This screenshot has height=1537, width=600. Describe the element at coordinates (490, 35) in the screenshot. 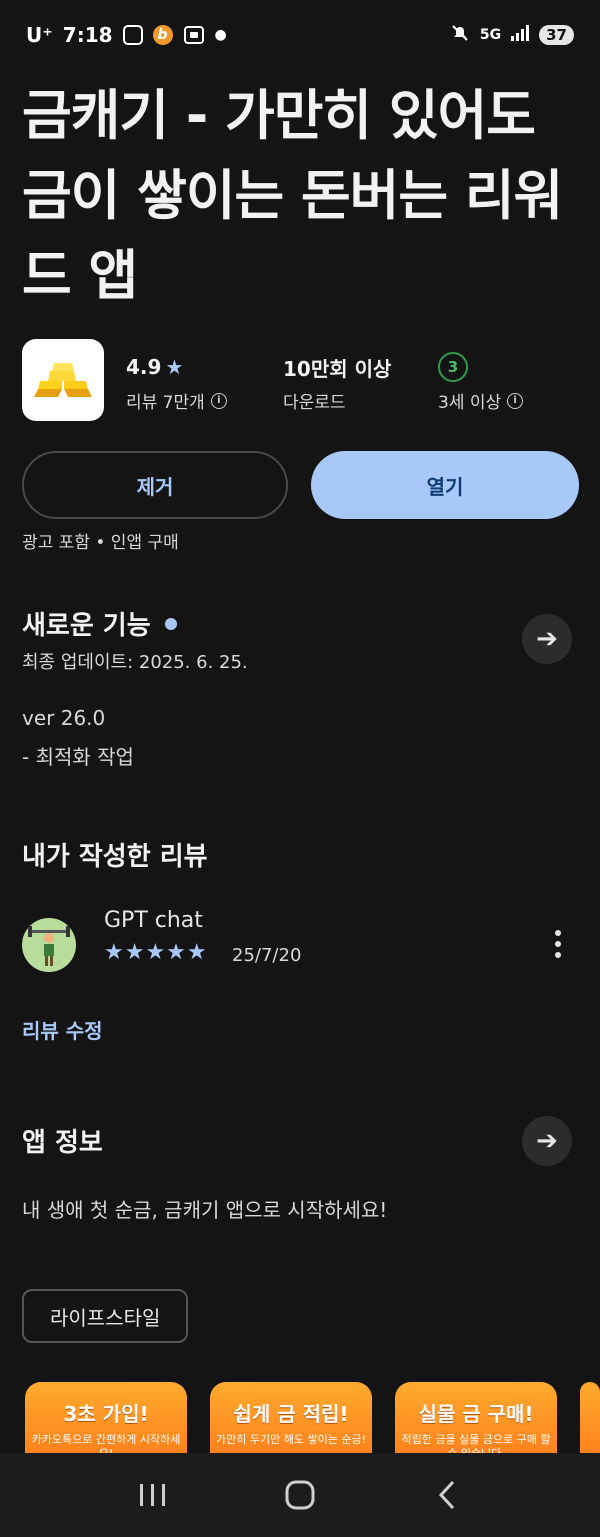

I see `network-label: 5G` at that location.